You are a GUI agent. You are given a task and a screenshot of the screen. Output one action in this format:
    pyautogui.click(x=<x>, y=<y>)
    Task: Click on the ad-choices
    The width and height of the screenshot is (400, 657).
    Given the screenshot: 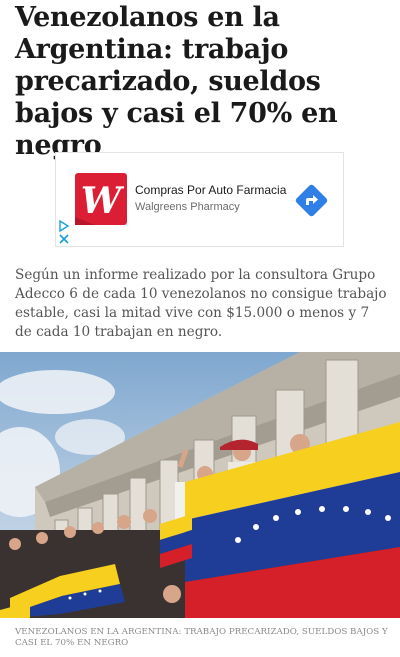 What is the action you would take?
    pyautogui.click(x=64, y=232)
    